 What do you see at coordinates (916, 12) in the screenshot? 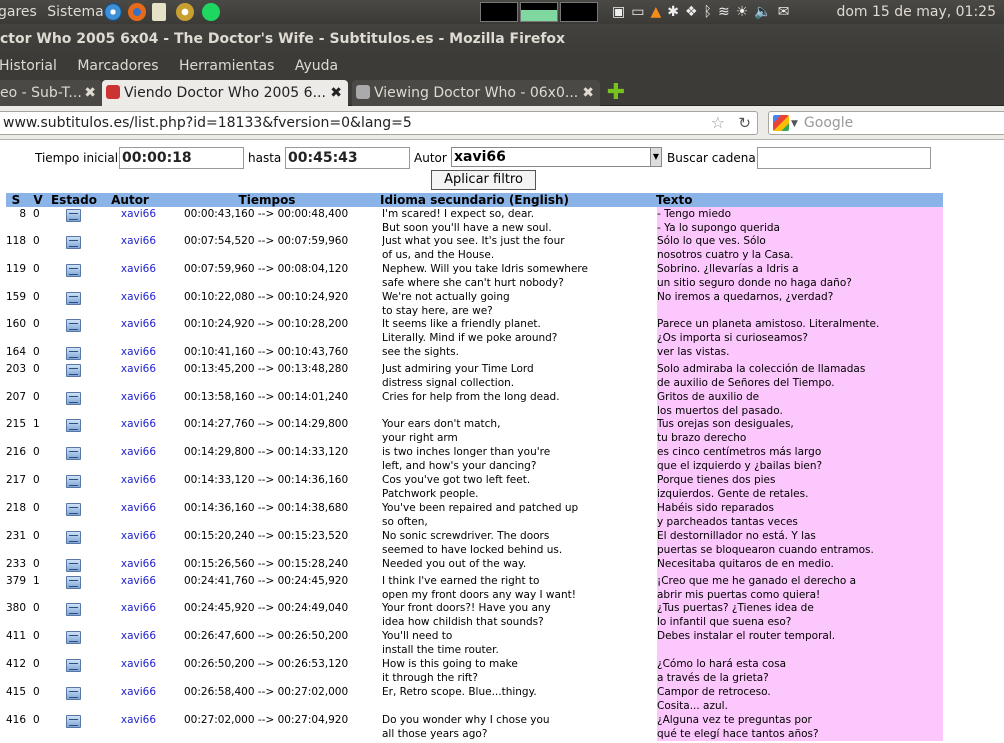
I see `clock: dom 15 de may, 01:25` at bounding box center [916, 12].